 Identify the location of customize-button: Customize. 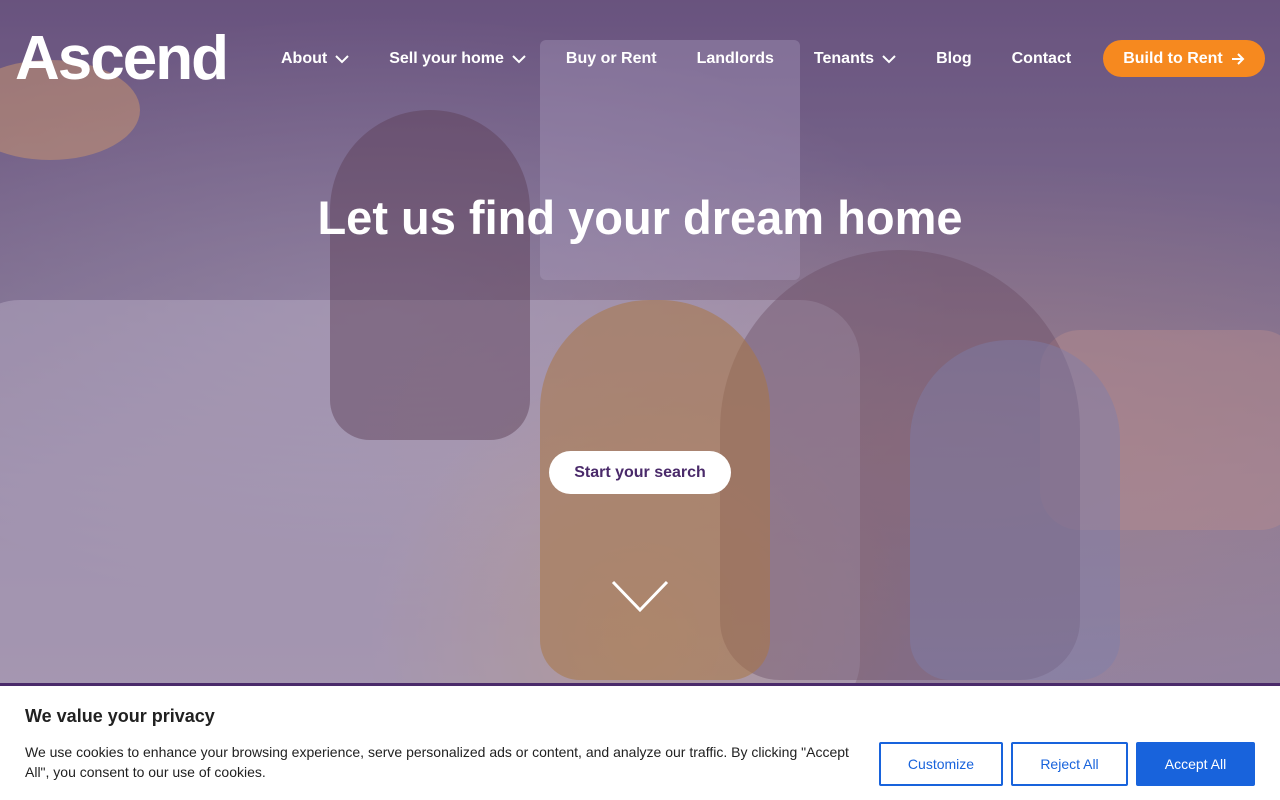
(941, 764).